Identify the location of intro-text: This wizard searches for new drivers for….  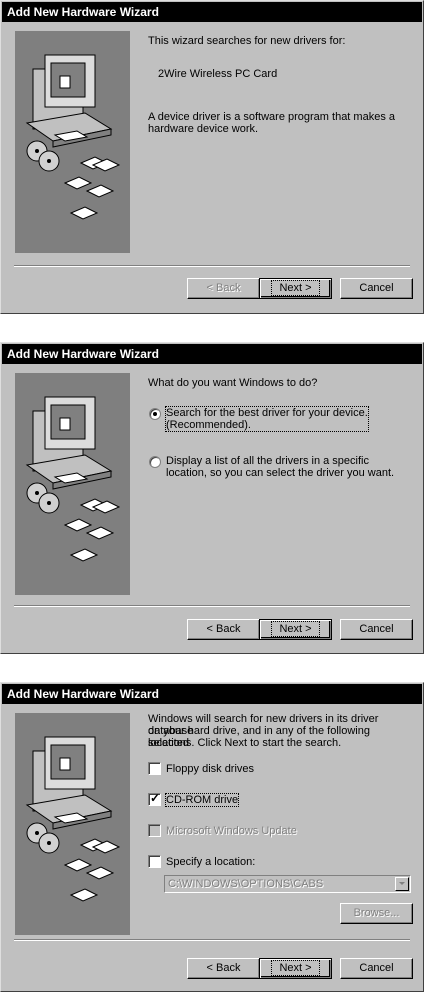
(247, 41).